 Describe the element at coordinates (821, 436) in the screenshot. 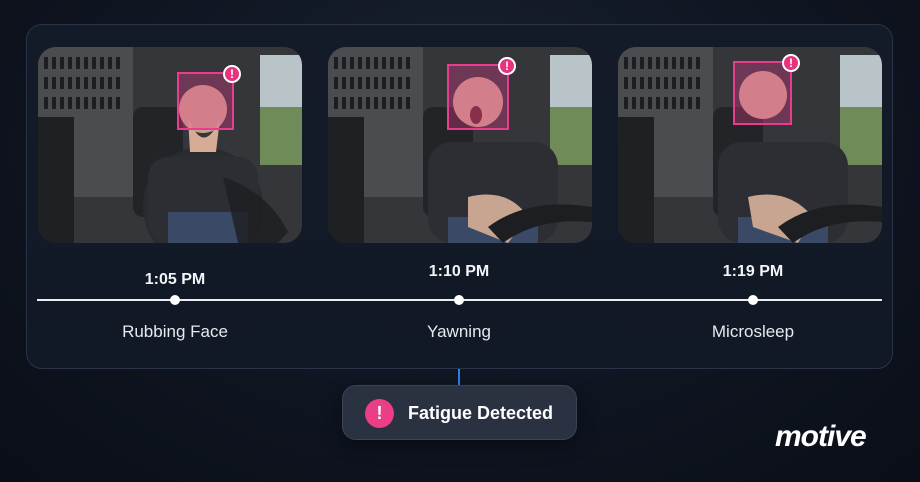

I see `brand-logo: motive` at that location.